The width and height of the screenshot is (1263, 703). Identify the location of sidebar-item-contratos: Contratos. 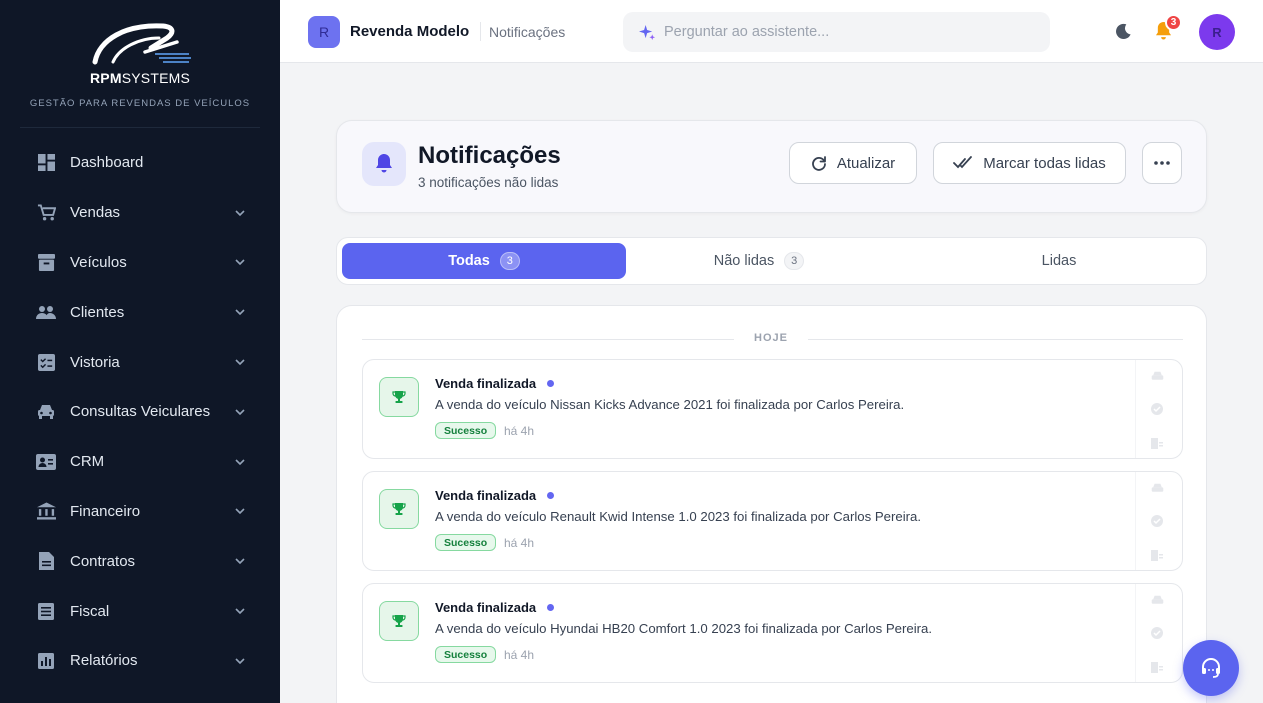
(140, 561).